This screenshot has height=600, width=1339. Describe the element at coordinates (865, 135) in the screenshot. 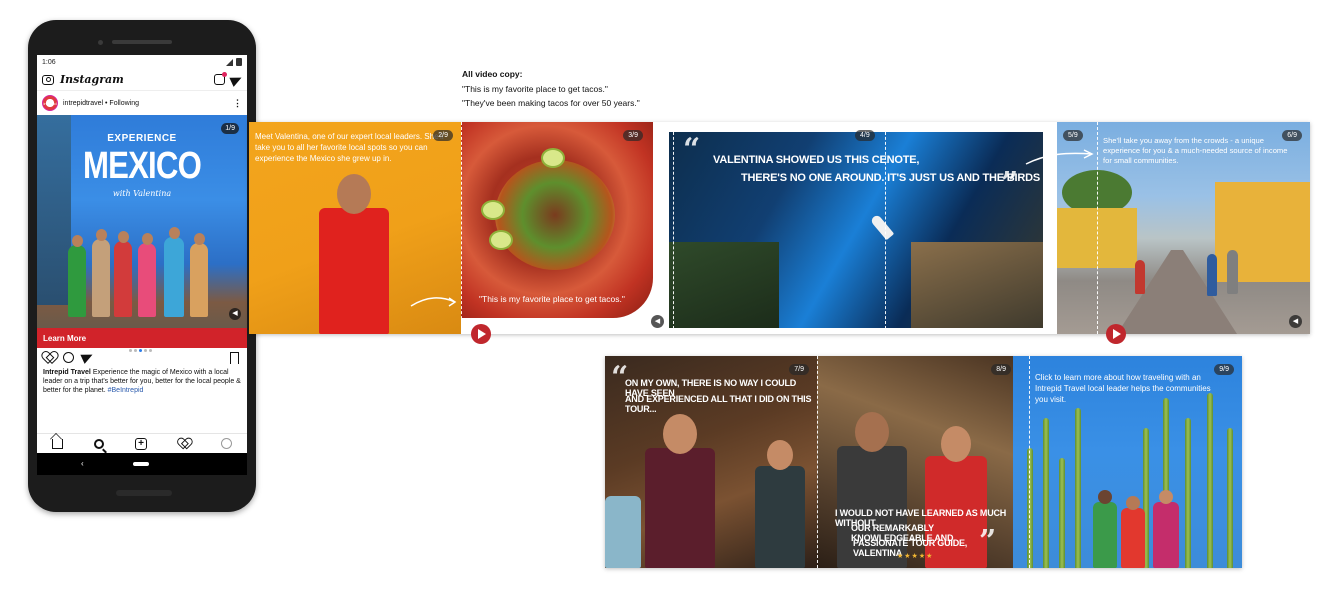

I see `slide-counter: 4/9` at that location.